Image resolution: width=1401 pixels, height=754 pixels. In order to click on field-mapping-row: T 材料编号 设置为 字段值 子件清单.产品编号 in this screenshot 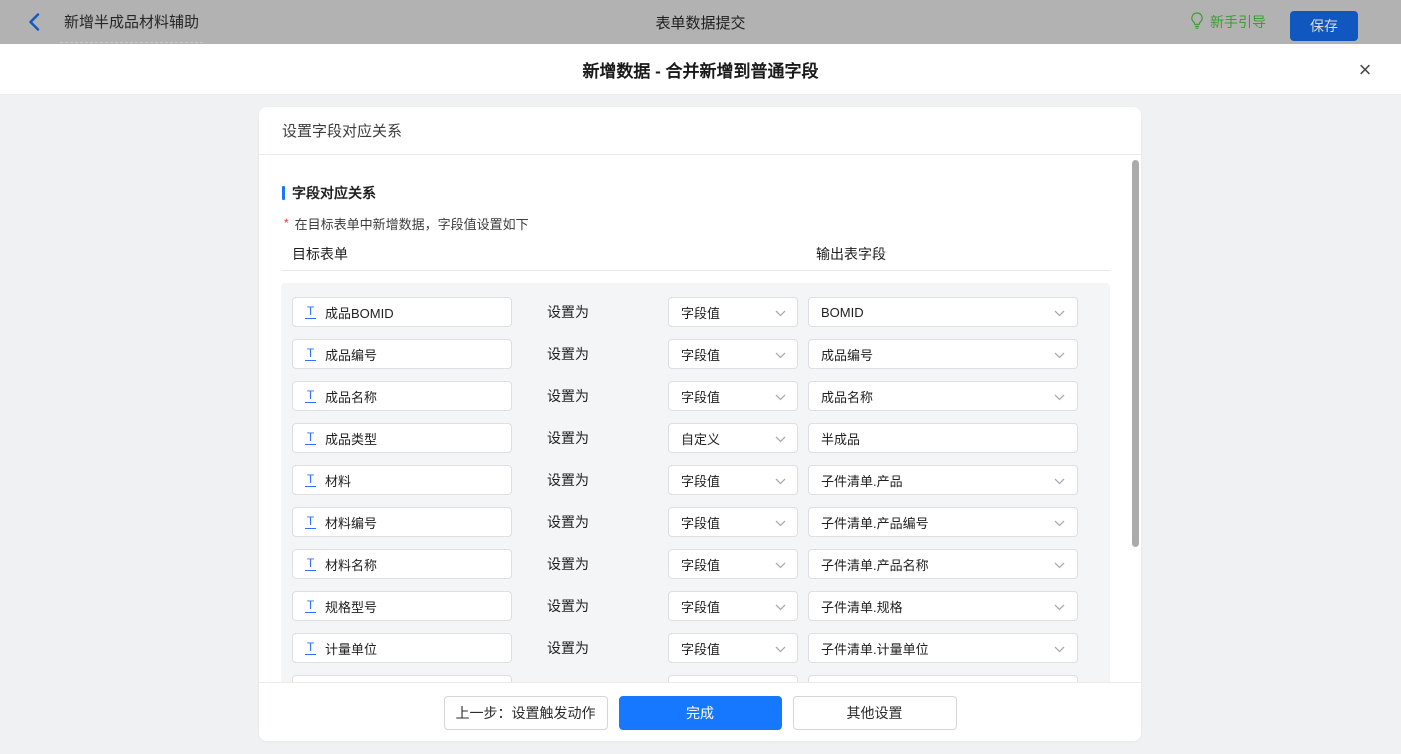, I will do `click(695, 522)`.